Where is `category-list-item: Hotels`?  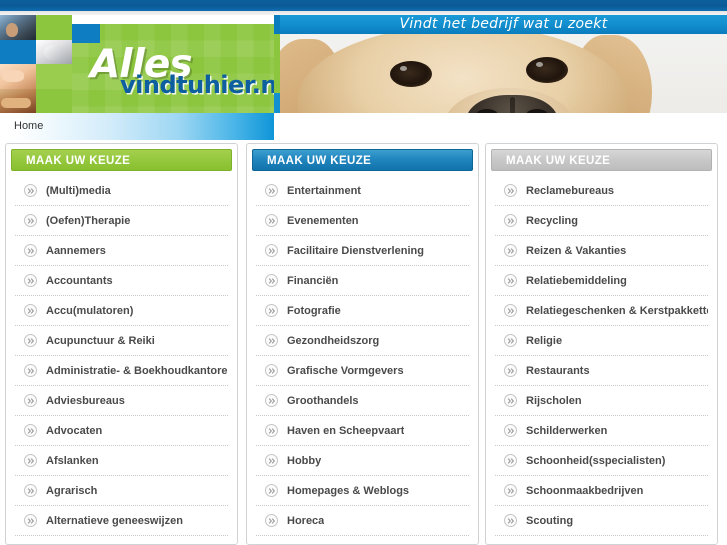
category-list-item: Hotels is located at coordinates (362, 540).